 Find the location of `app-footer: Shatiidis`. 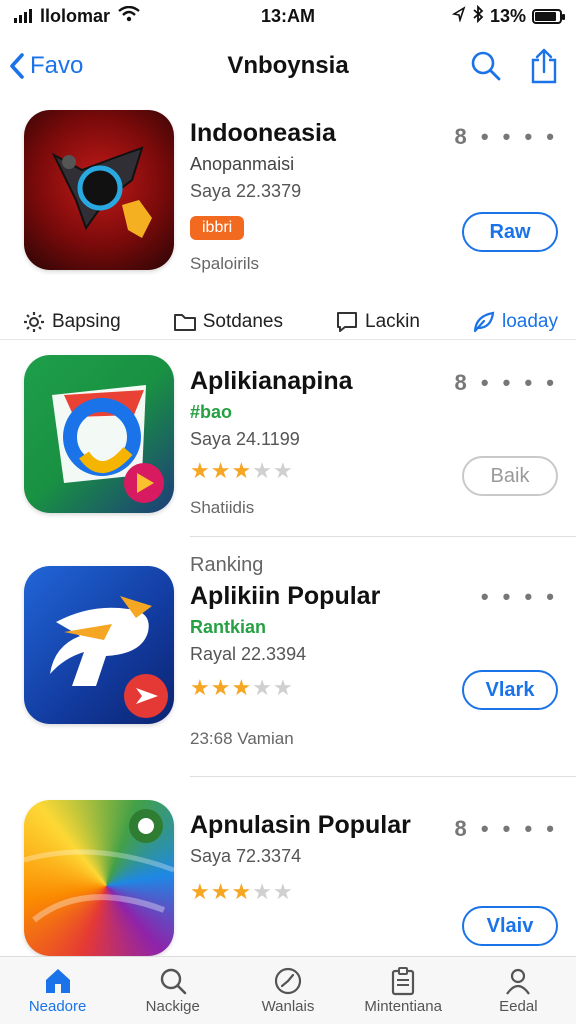

app-footer: Shatiidis is located at coordinates (222, 507).